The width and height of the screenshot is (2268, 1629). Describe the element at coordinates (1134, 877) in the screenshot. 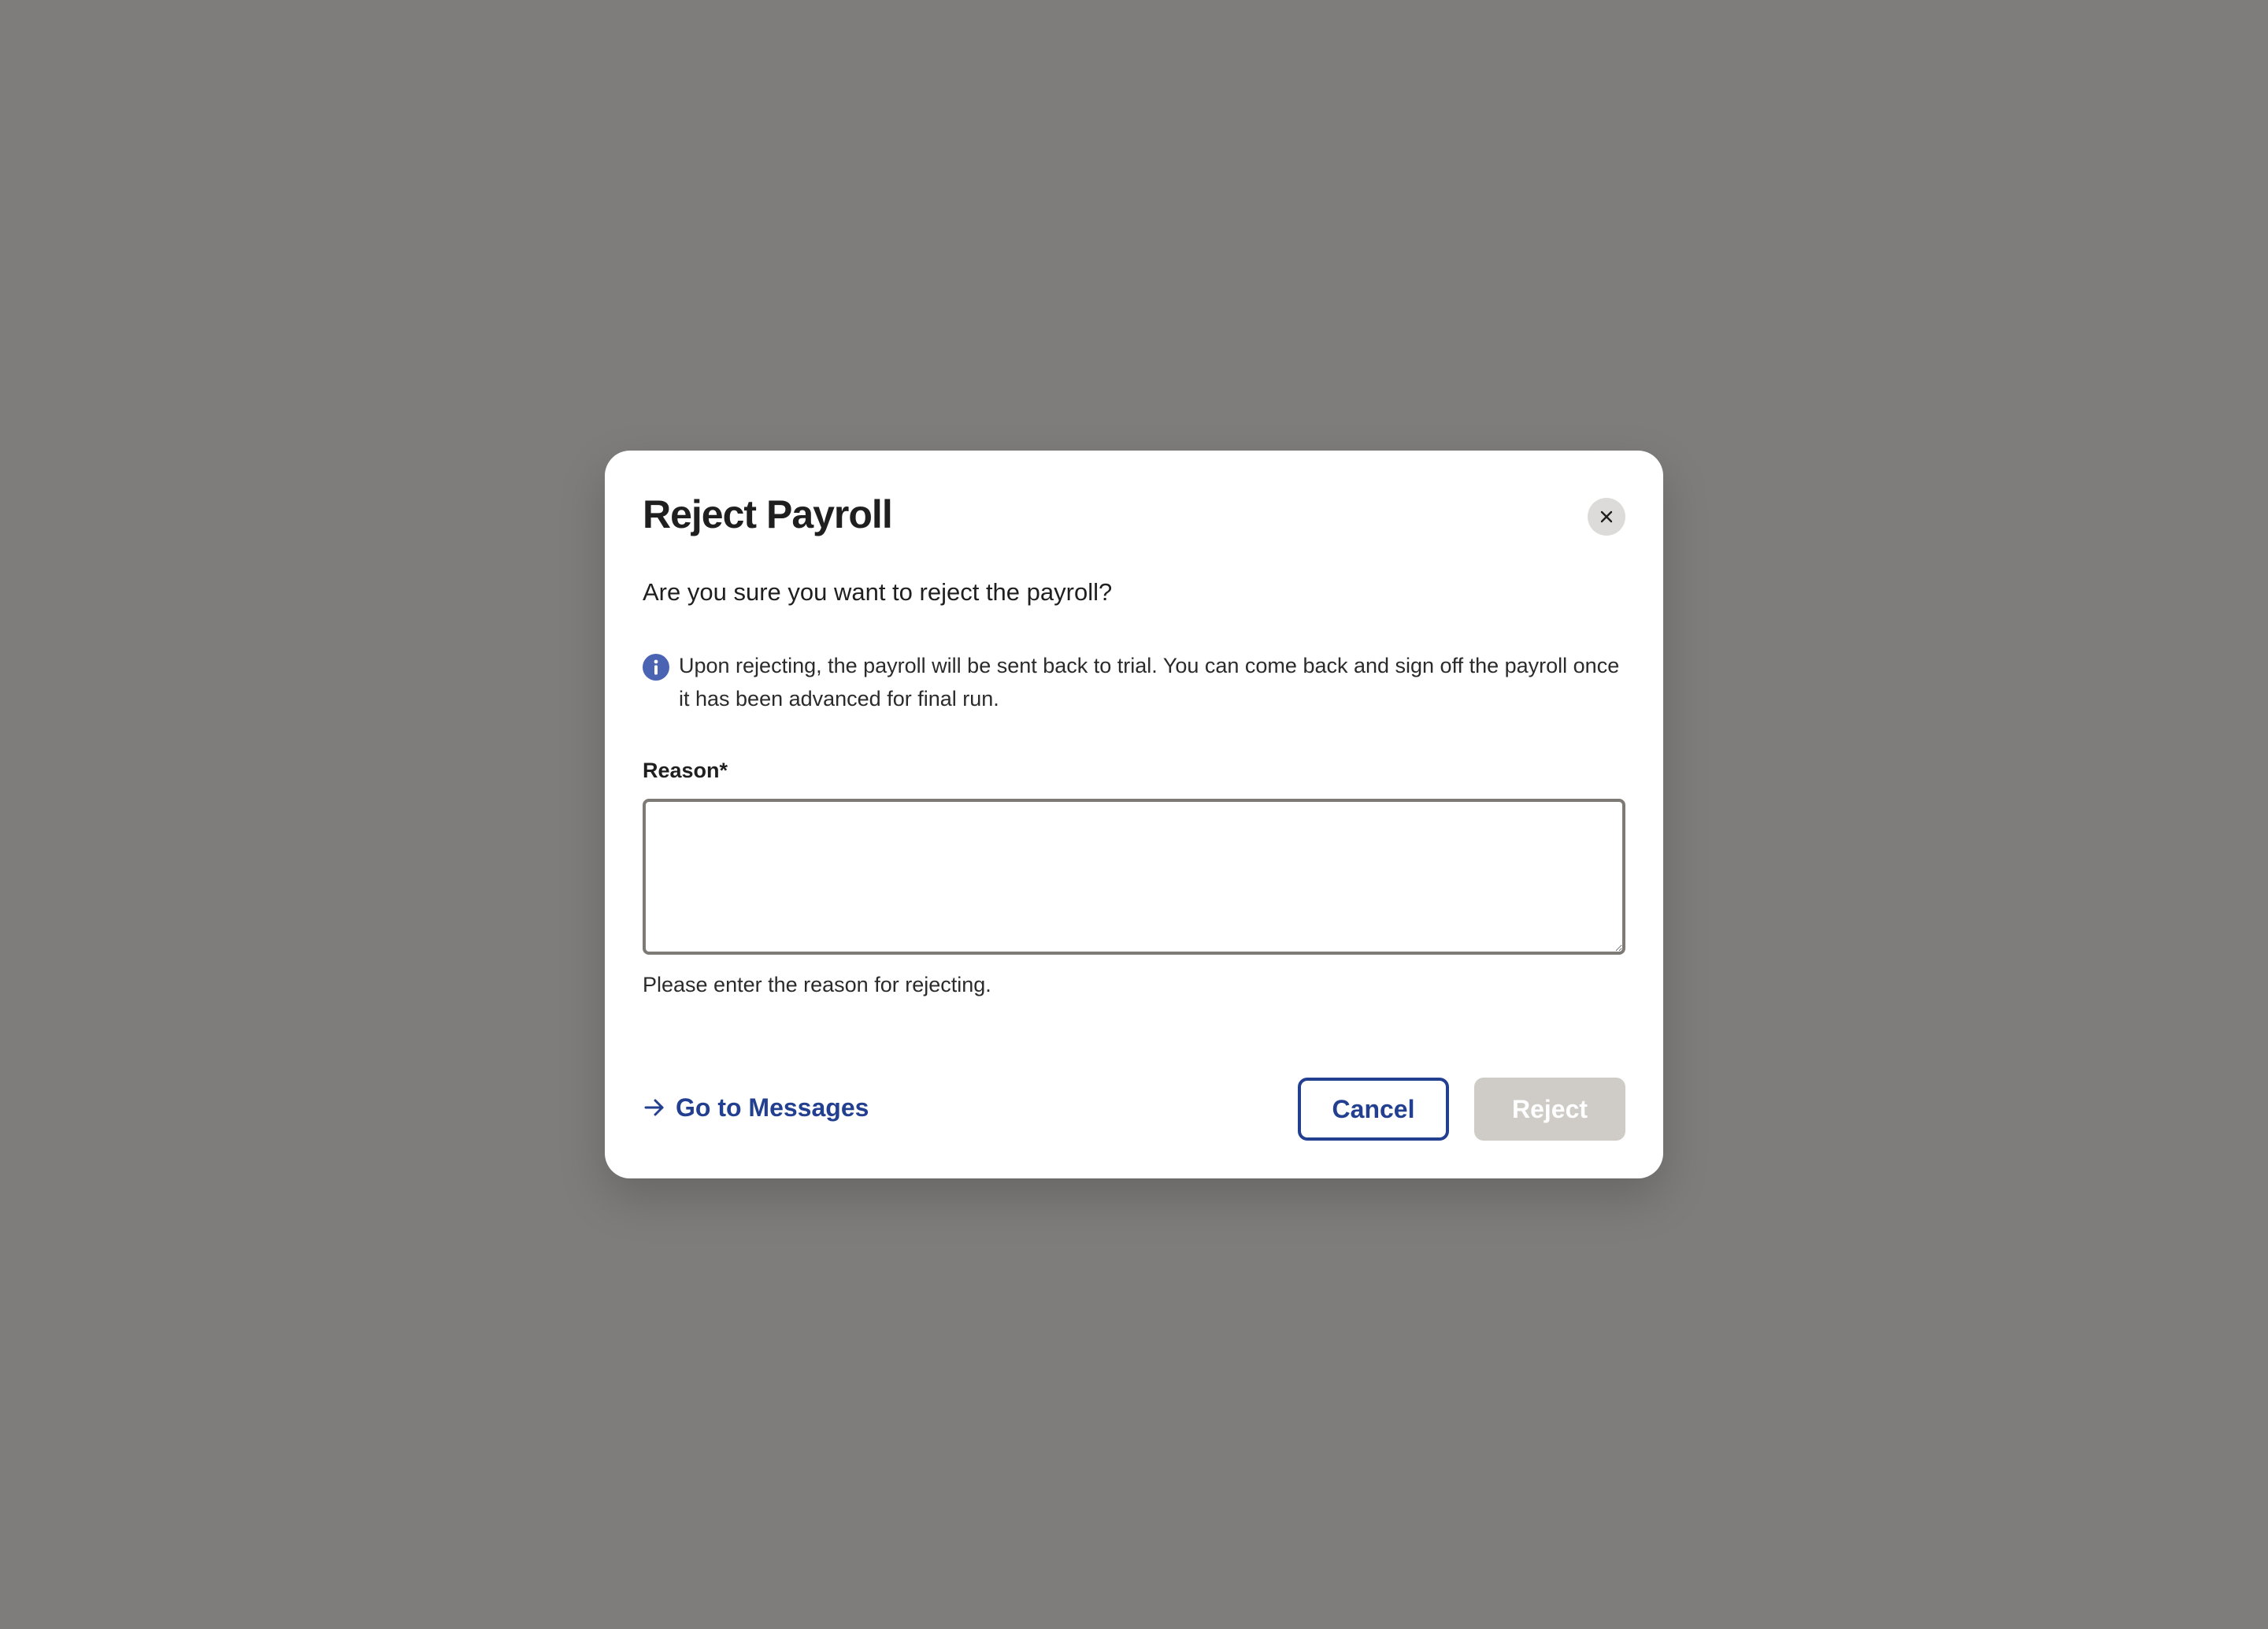

I see `reason-textarea` at that location.